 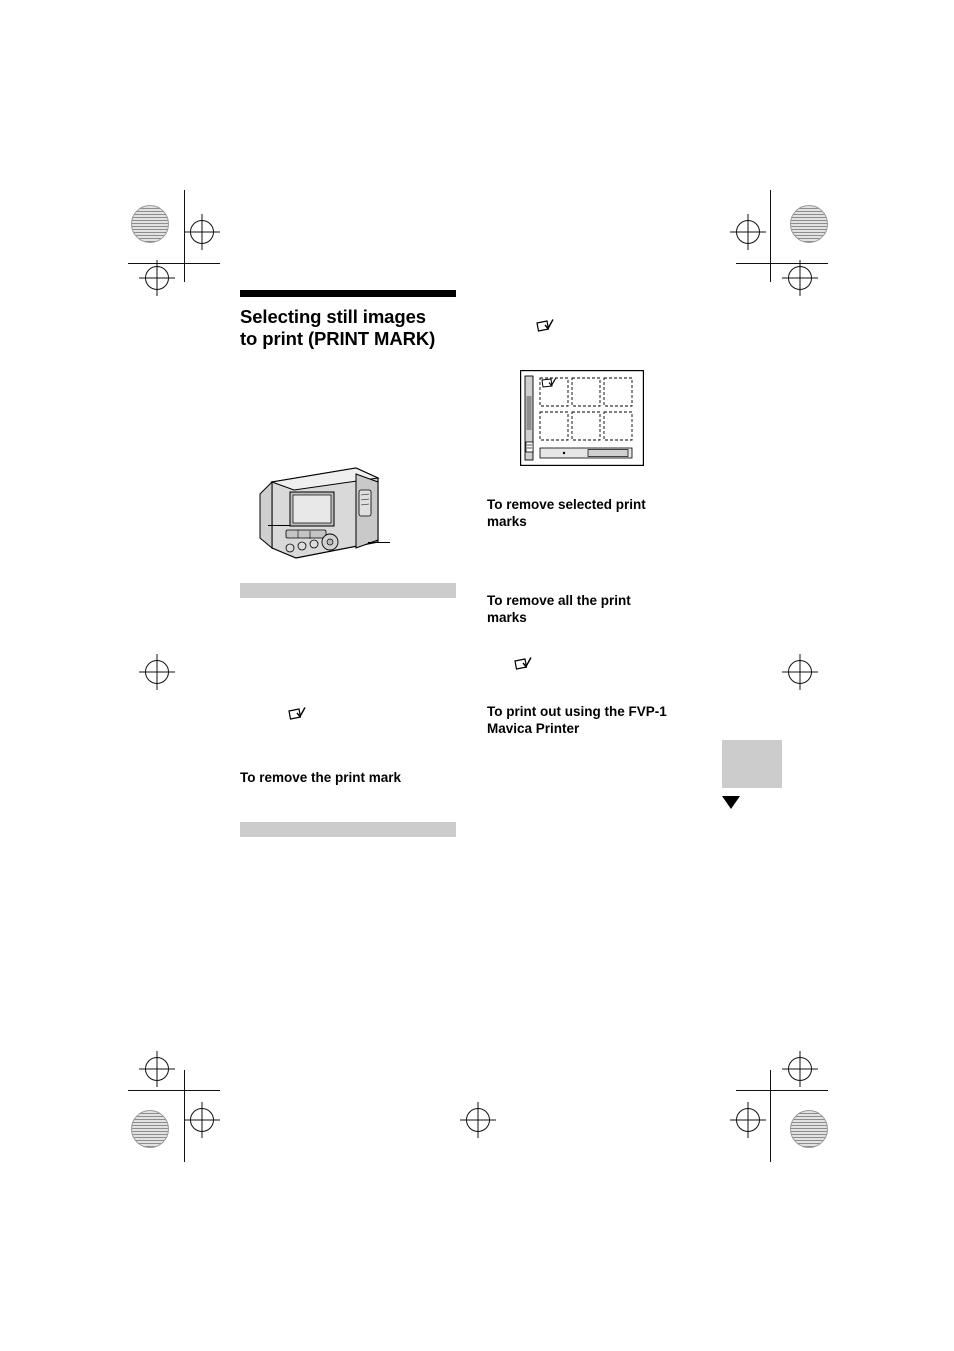 What do you see at coordinates (782, 263) in the screenshot?
I see `crop-mark-horizontal-tr` at bounding box center [782, 263].